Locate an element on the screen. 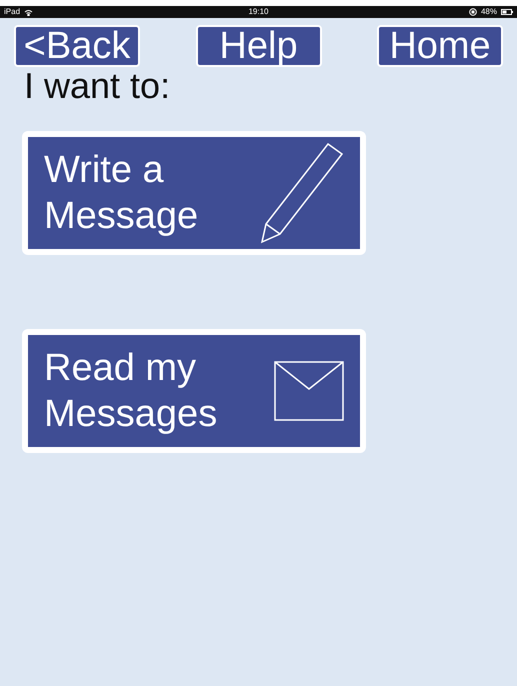 The image size is (517, 686). wifi-icon is located at coordinates (29, 12).